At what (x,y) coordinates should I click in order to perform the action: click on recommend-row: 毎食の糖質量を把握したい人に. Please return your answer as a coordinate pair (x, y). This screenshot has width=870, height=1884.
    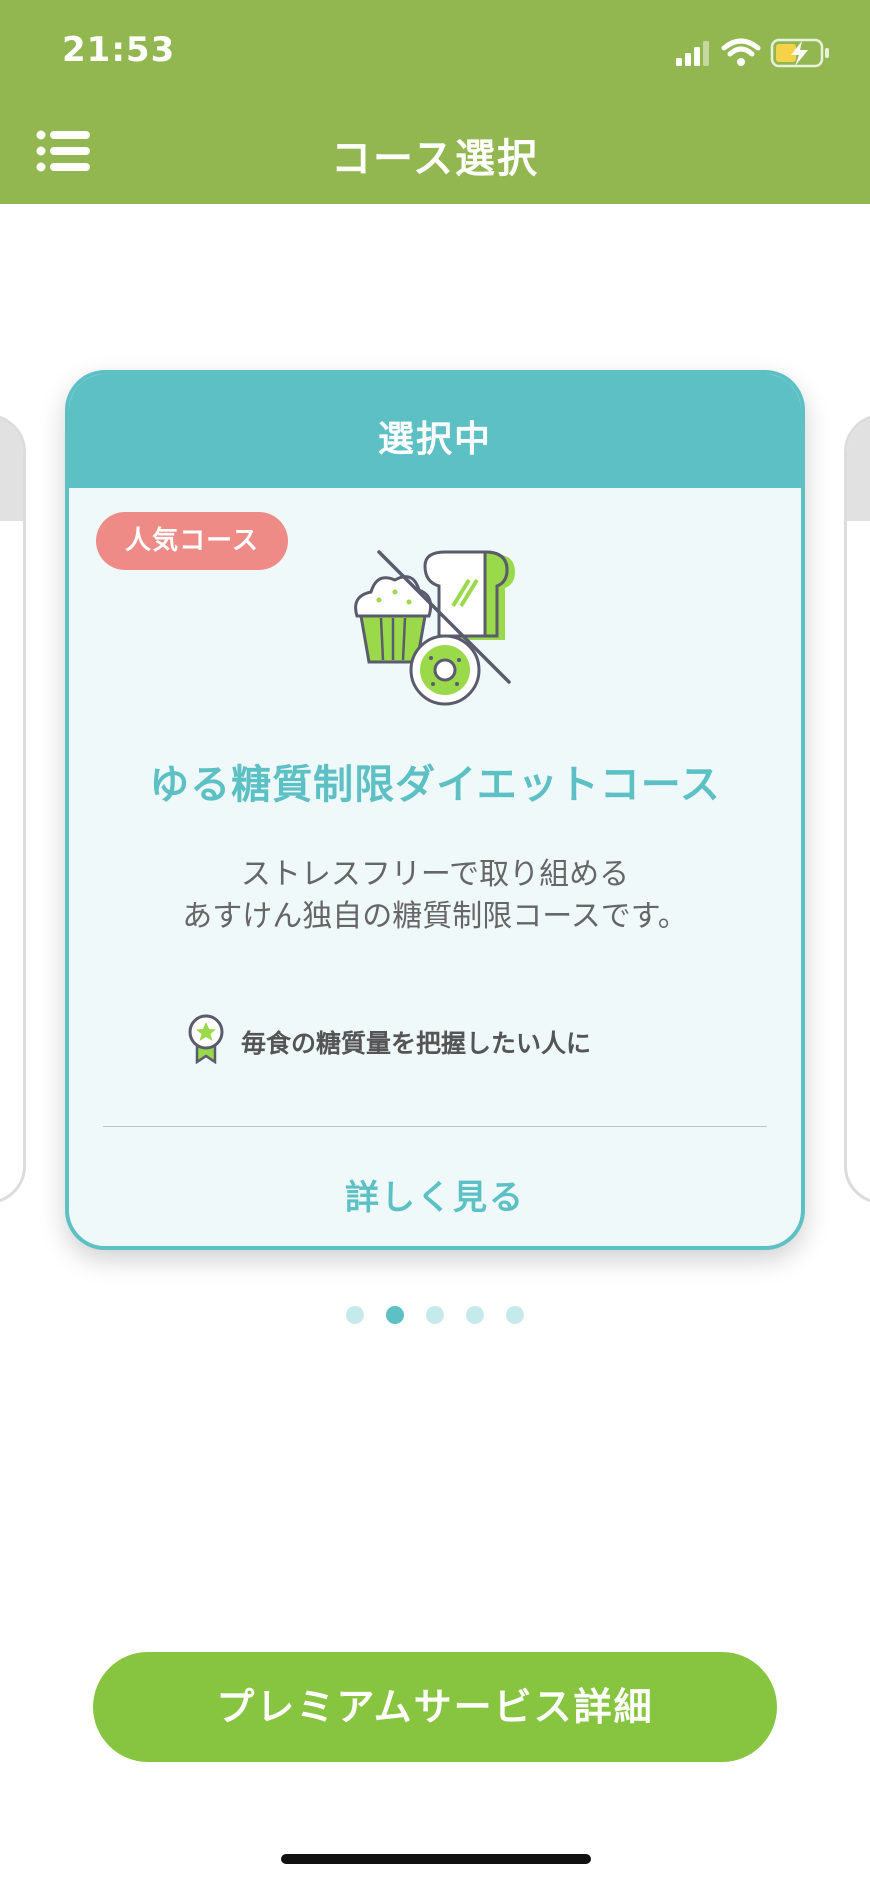
    Looking at the image, I should click on (447, 1039).